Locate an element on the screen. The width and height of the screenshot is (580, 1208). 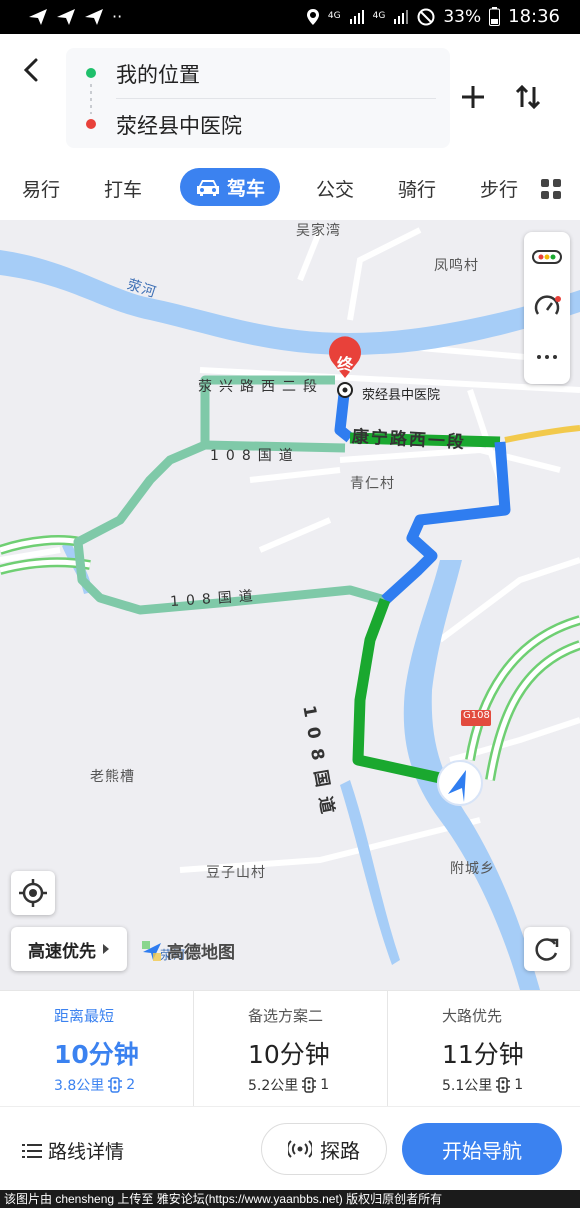
tab-yixing: 易行 is located at coordinates (41, 188).